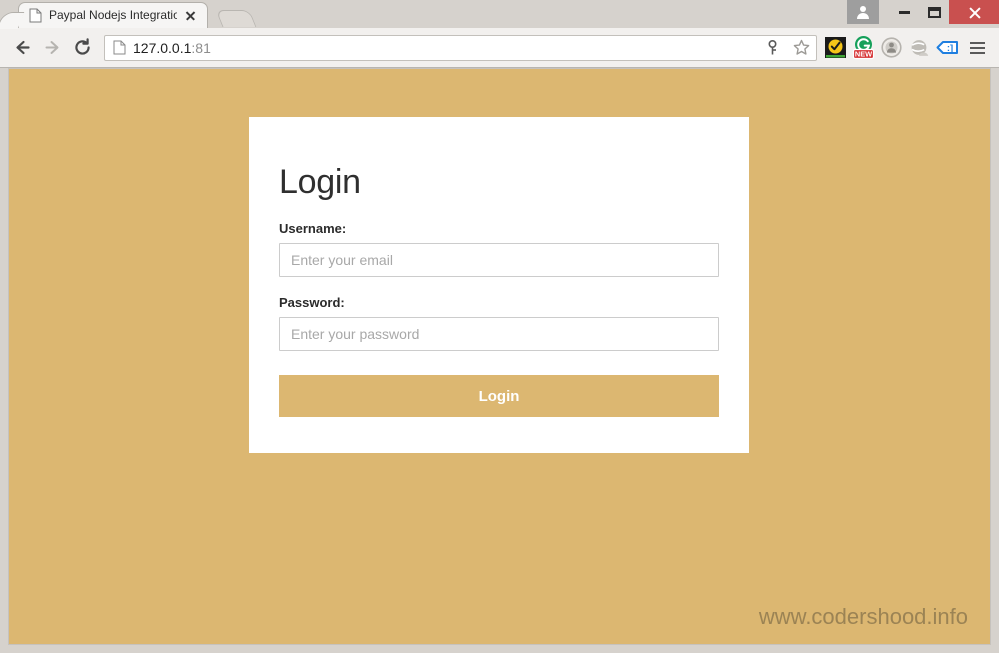 The image size is (999, 653). What do you see at coordinates (313, 228) in the screenshot?
I see `username-label: Username:` at bounding box center [313, 228].